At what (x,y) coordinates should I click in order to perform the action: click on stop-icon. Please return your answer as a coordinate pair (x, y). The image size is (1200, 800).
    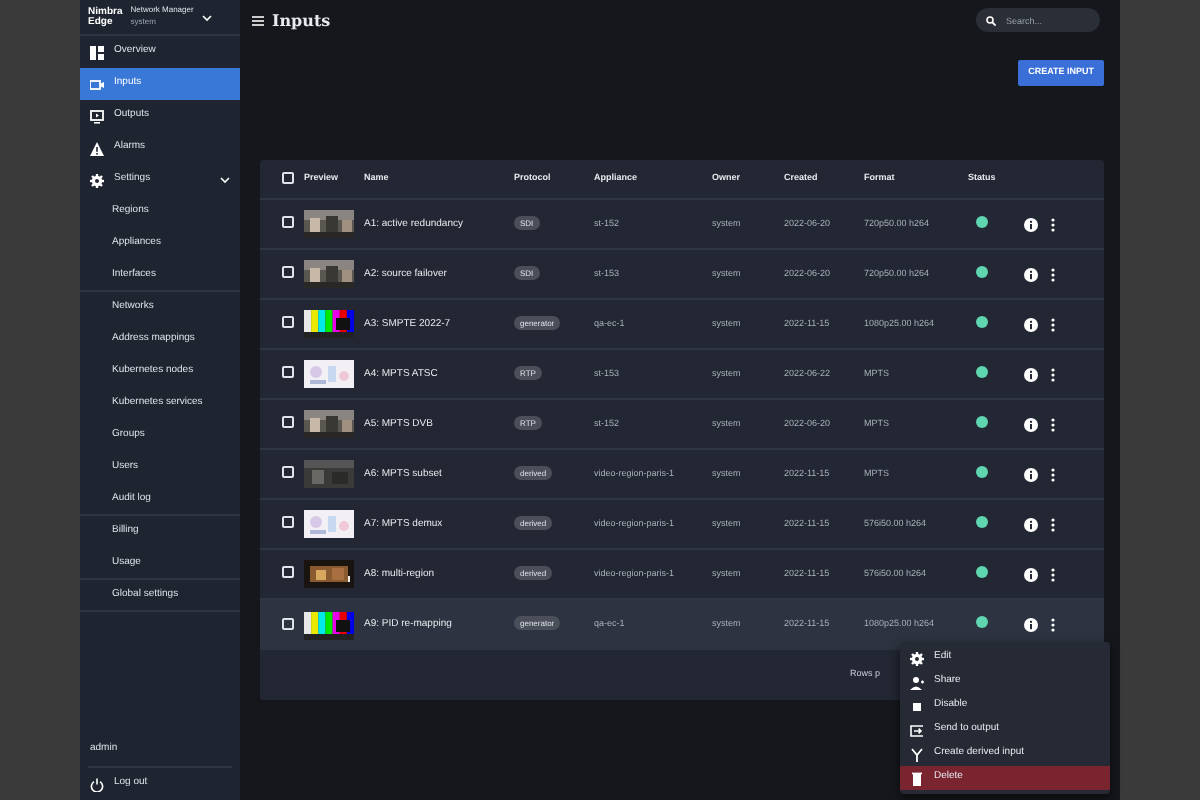
    Looking at the image, I should click on (917, 706).